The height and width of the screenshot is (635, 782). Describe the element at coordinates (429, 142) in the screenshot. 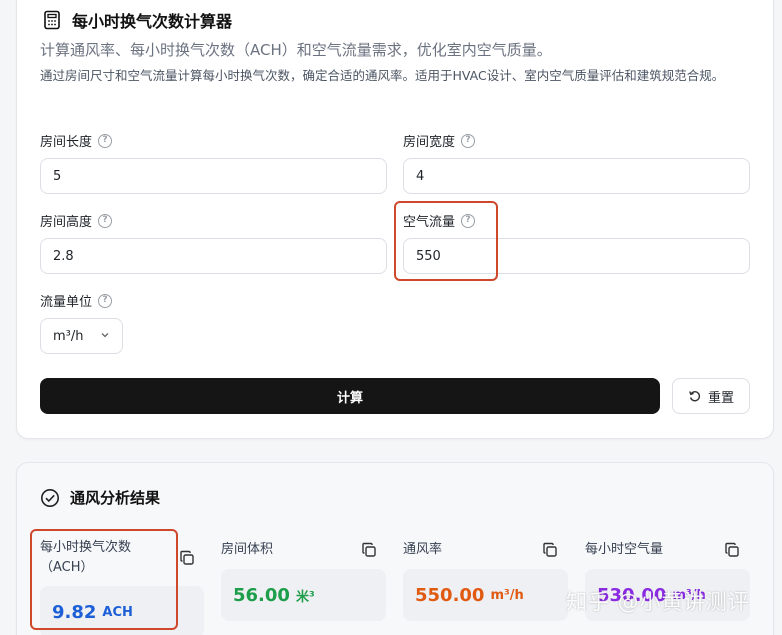

I see `width-label: 房间宽度` at that location.